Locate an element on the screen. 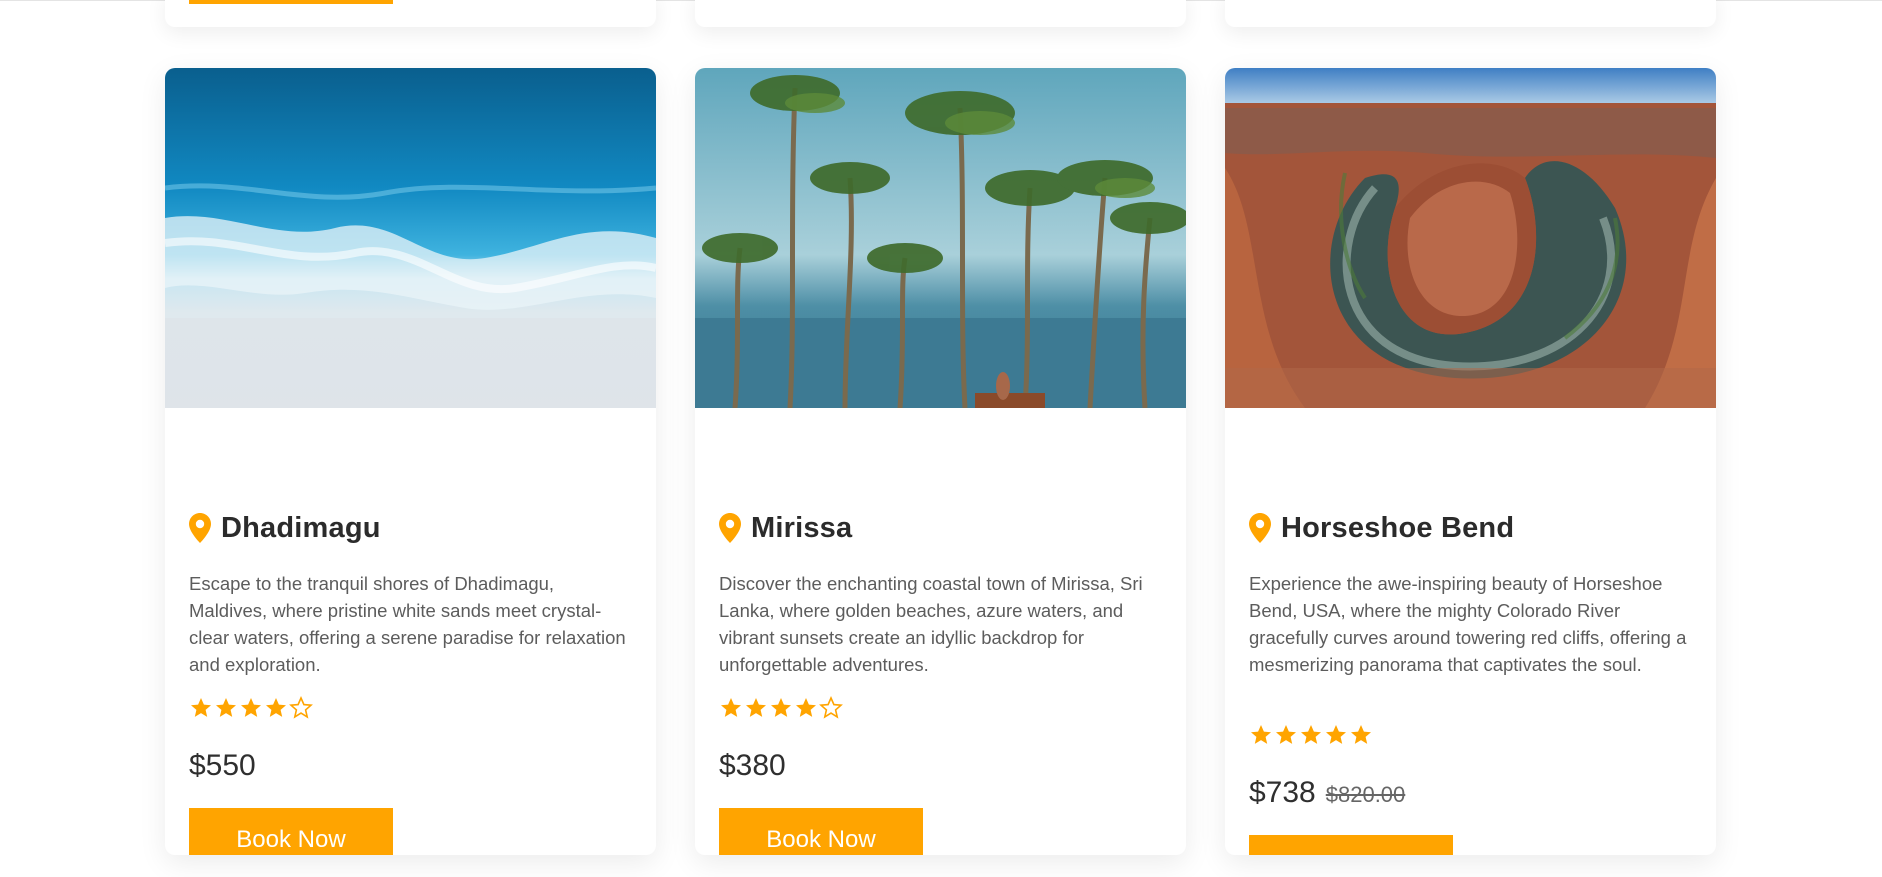 The image size is (1882, 877). price: $550 is located at coordinates (222, 765).